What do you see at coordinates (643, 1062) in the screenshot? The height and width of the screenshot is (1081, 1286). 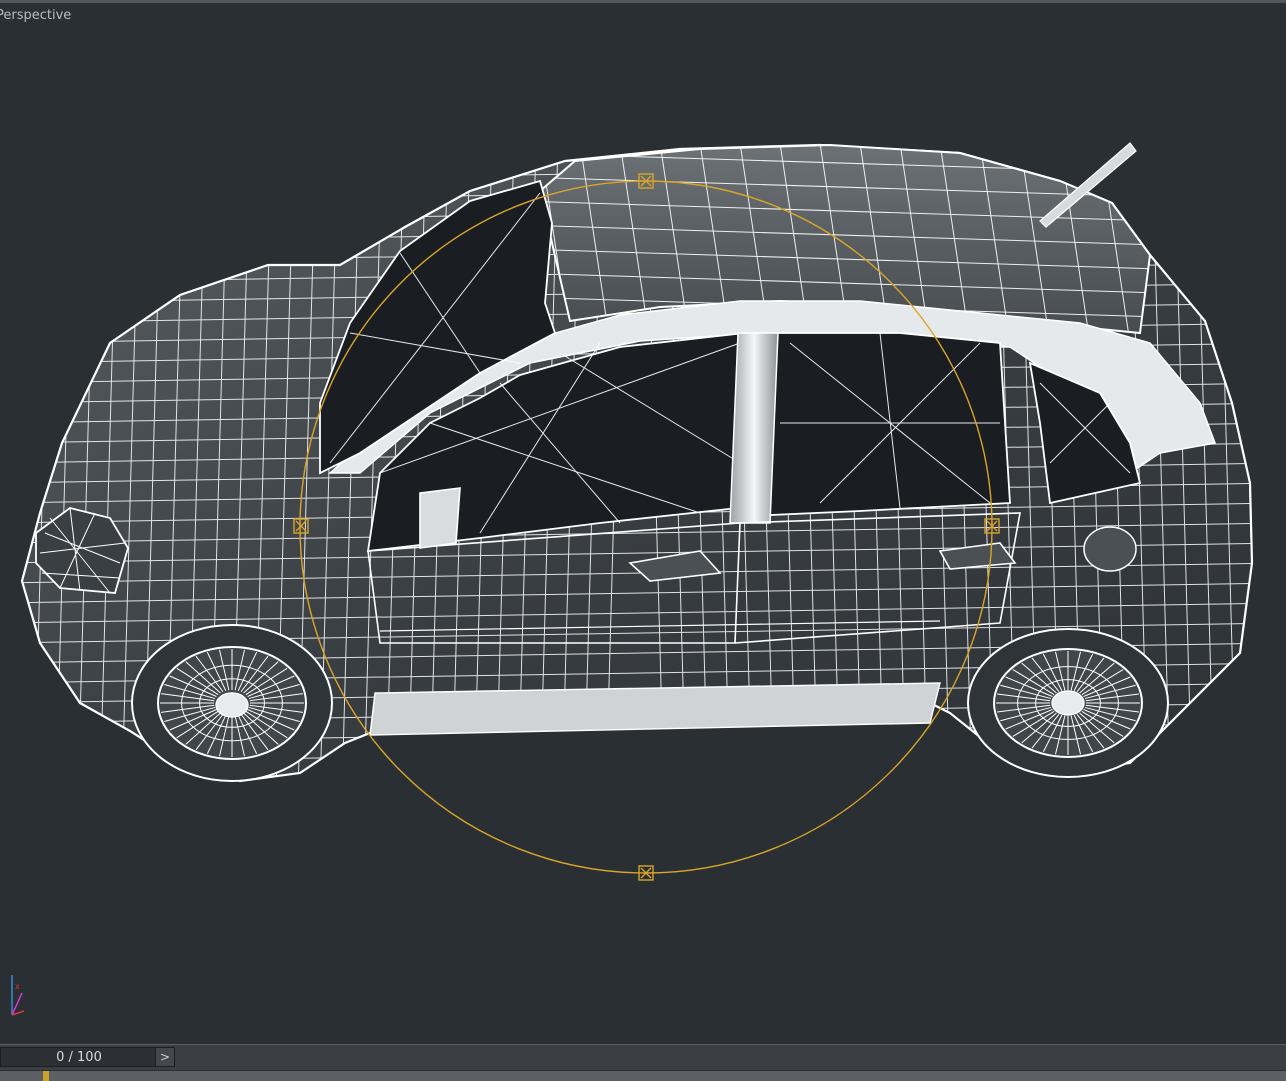 I see `time-slider-bar: 0 / 100 >` at bounding box center [643, 1062].